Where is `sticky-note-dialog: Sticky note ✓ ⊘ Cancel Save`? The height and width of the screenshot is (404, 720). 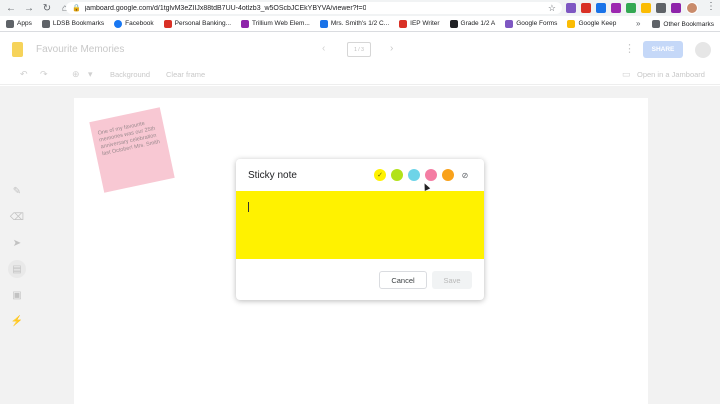
sticky-note-dialog: Sticky note ✓ ⊘ Cancel Save is located at coordinates (360, 229).